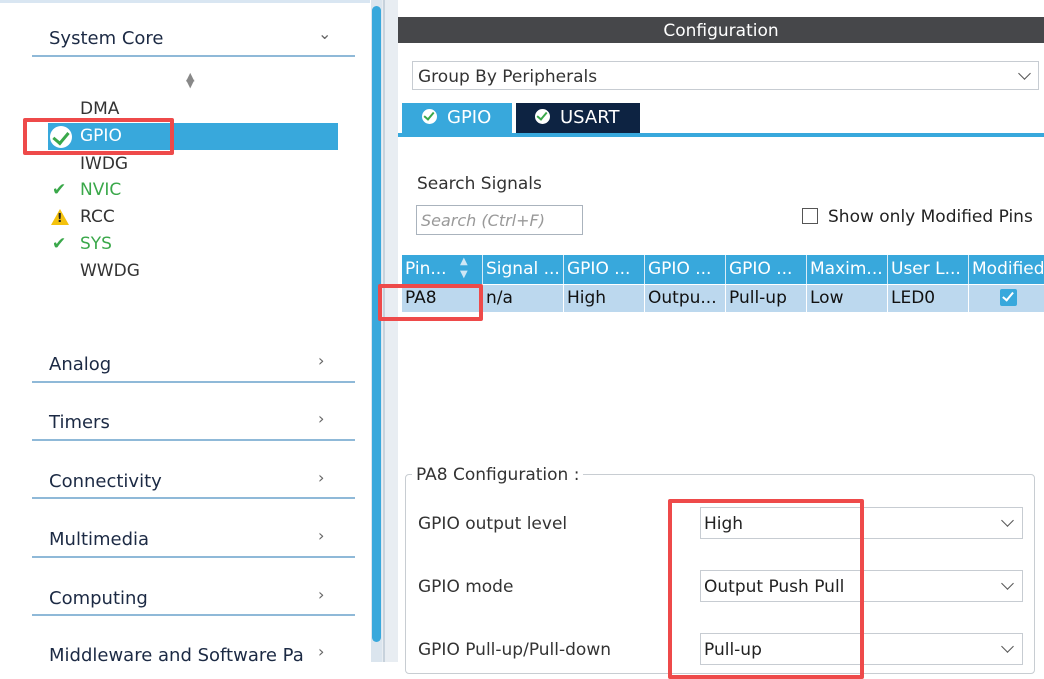 This screenshot has width=1044, height=679. I want to click on modified-checkbox, so click(1008, 297).